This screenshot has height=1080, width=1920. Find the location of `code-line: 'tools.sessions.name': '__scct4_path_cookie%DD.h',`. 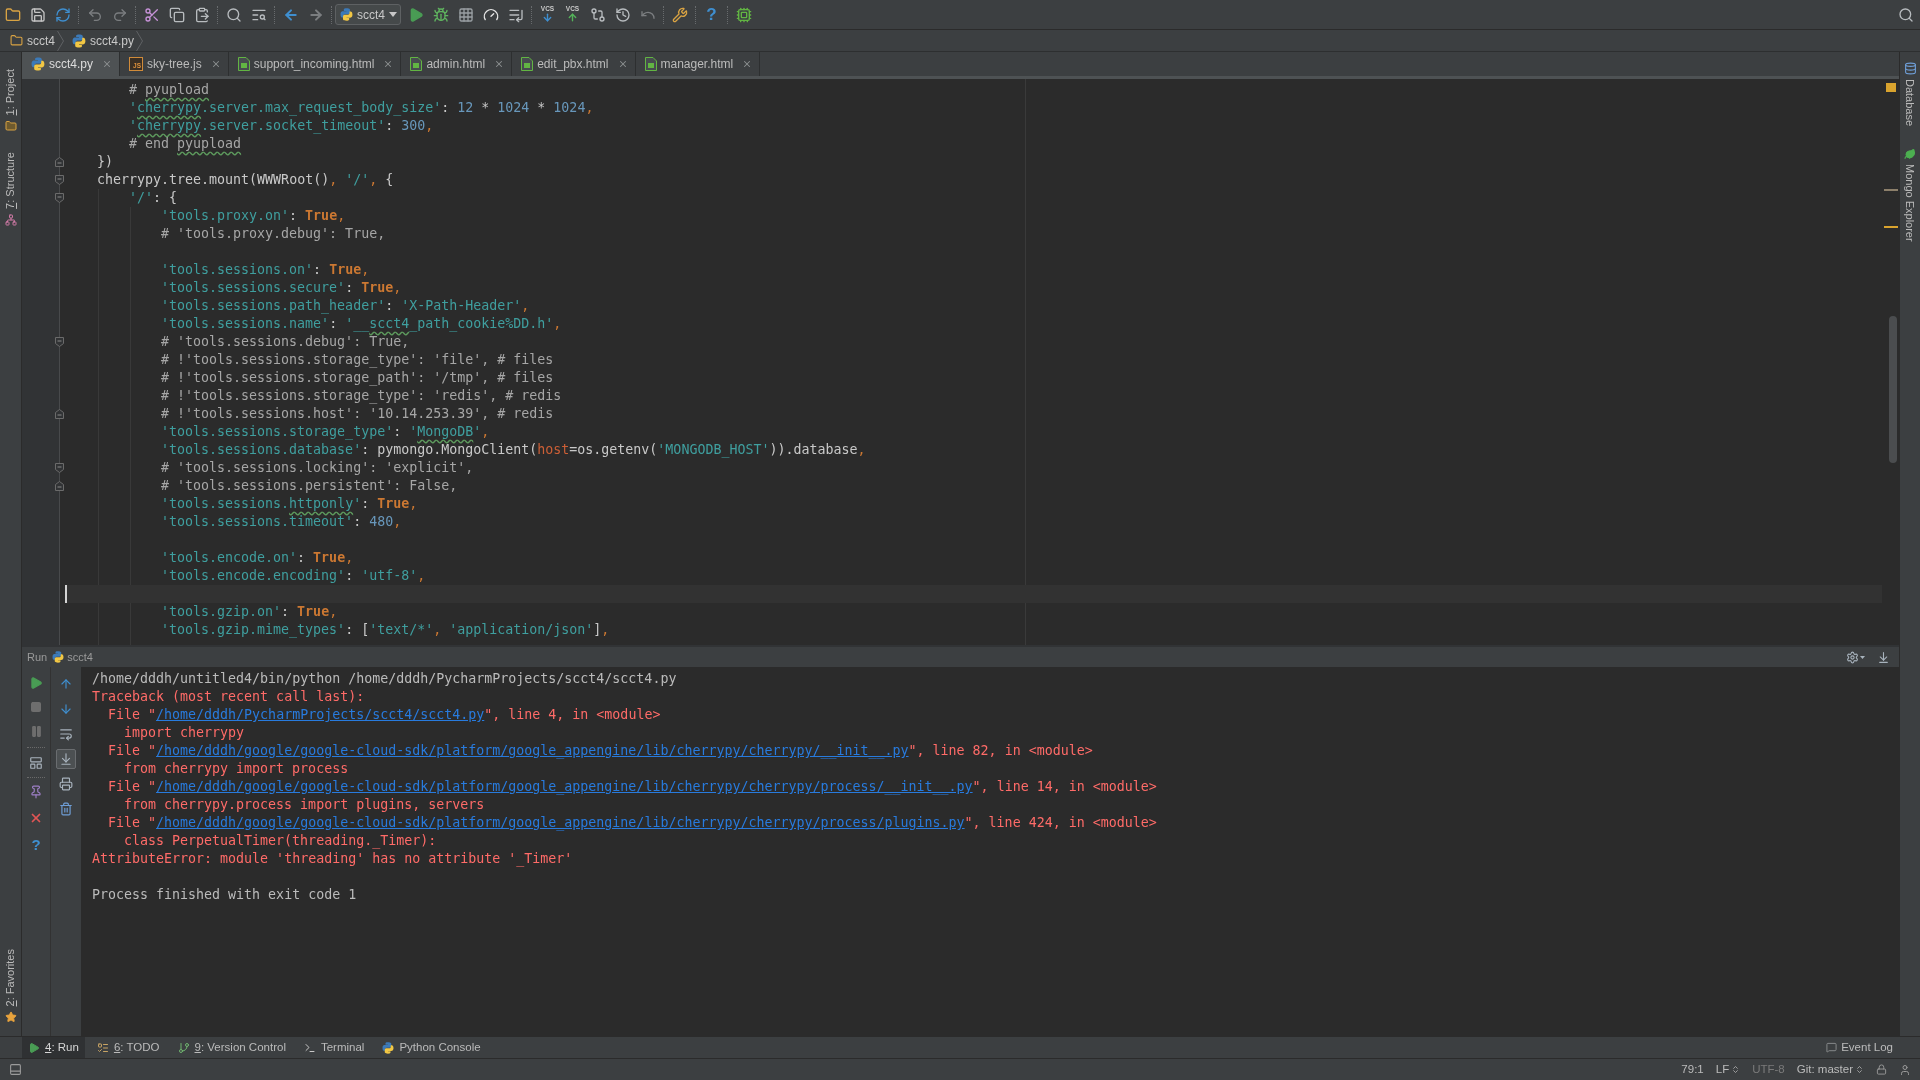

code-line: 'tools.sessions.name': '__scct4_path_cookie%DD.h', is located at coordinates (361, 324).